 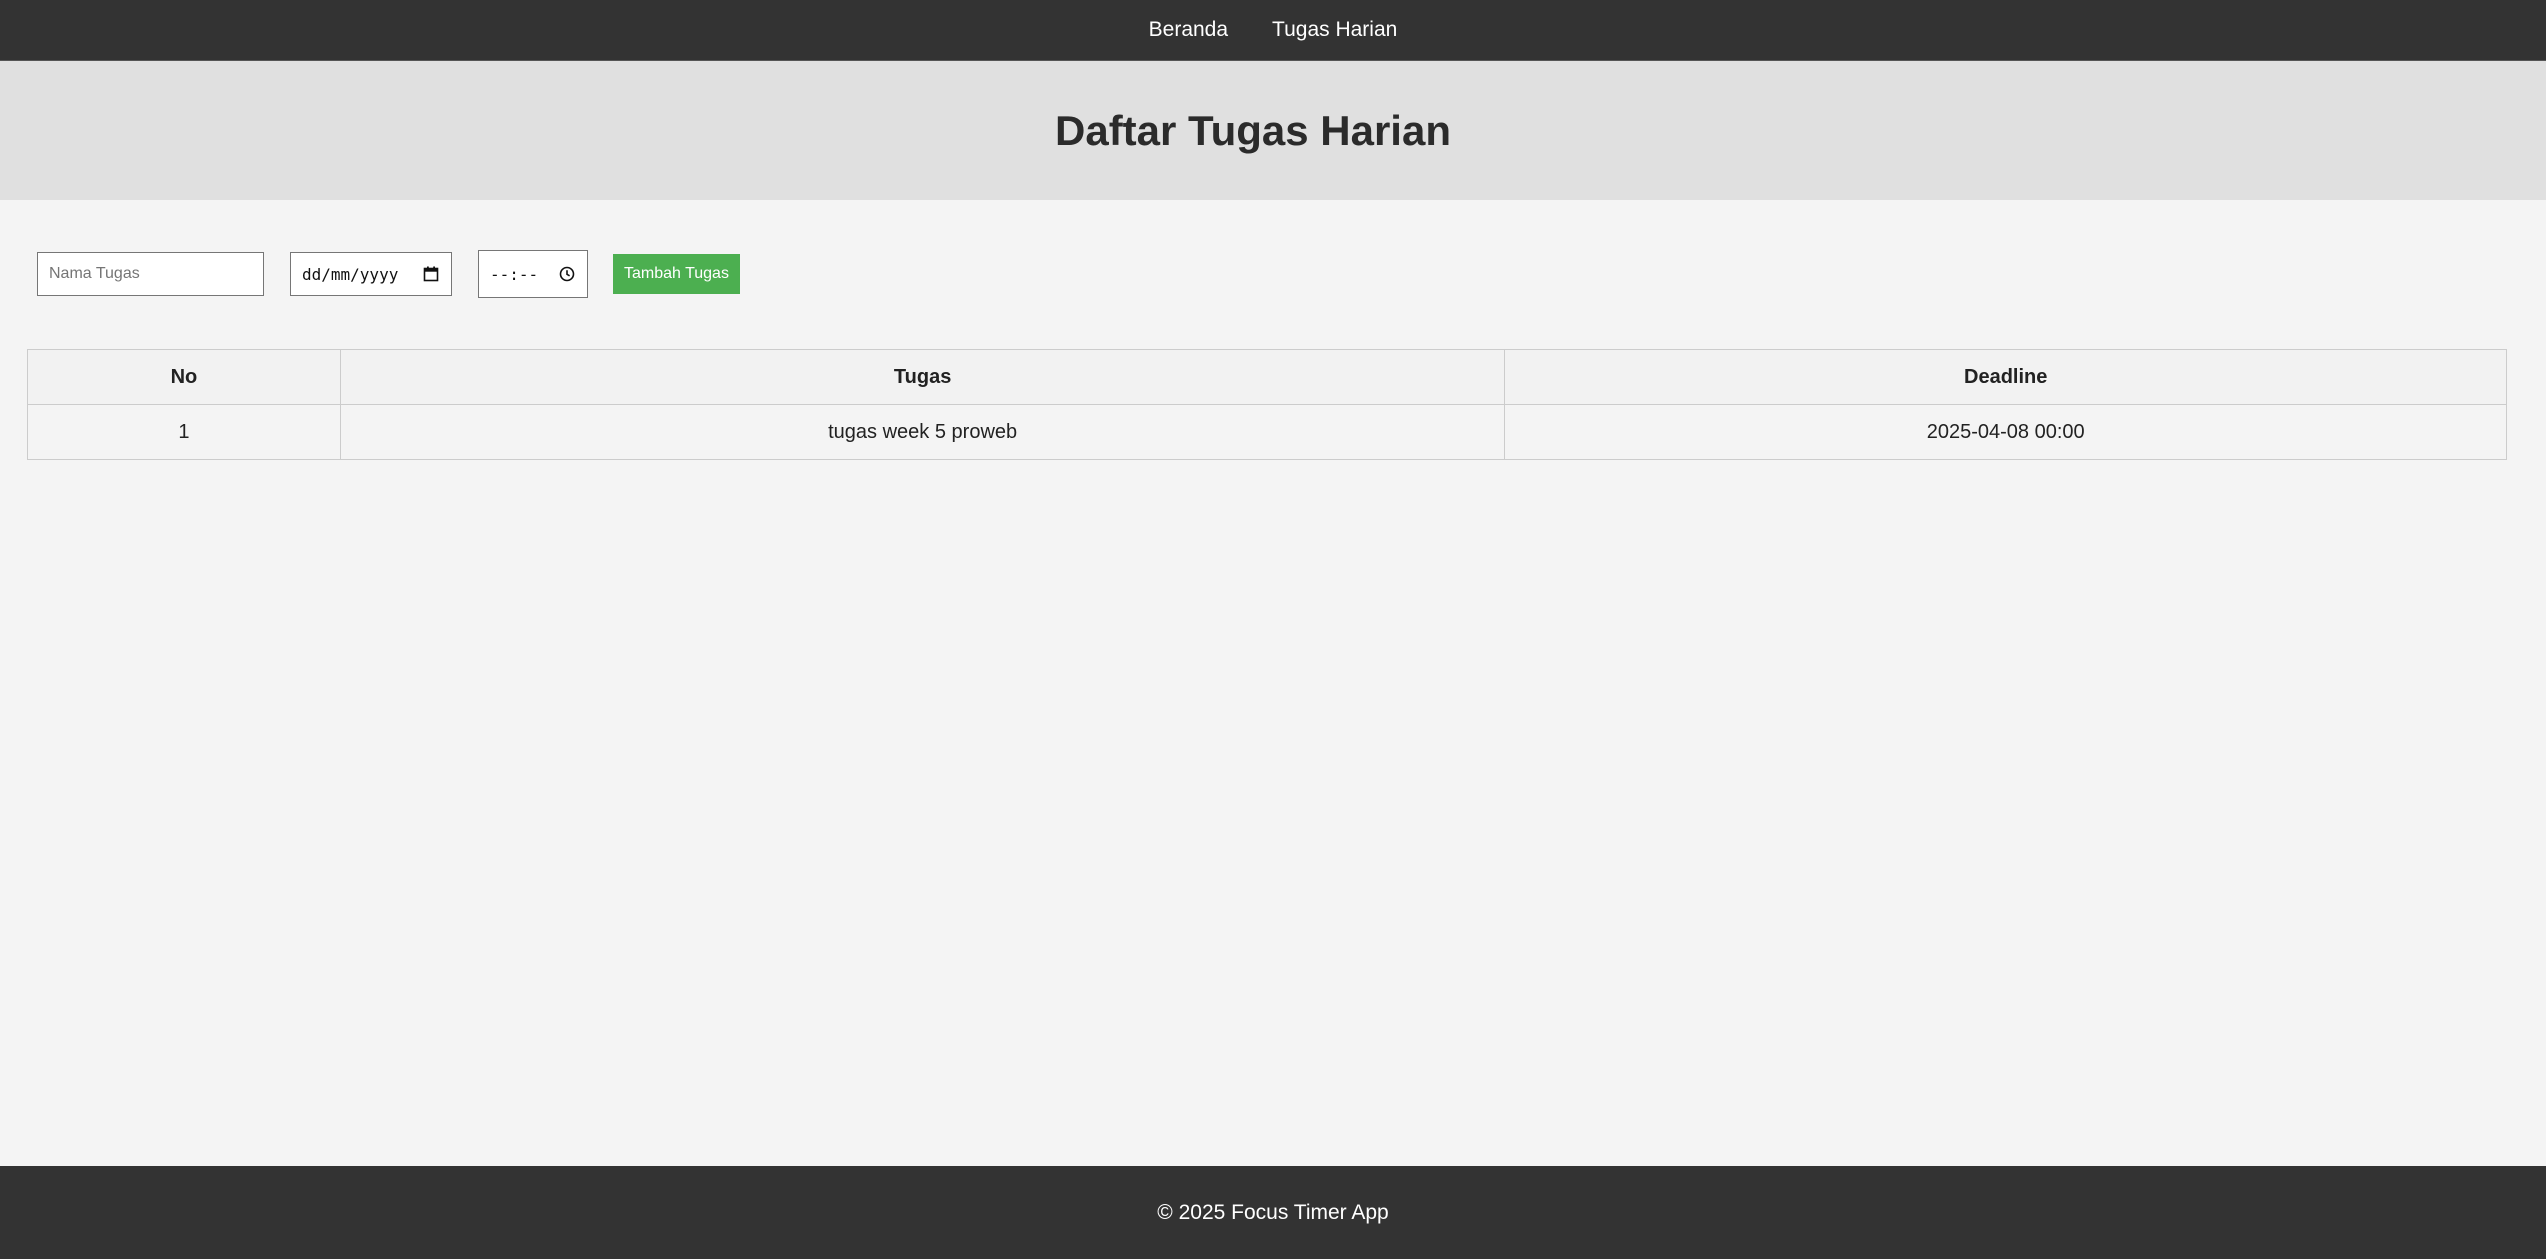 What do you see at coordinates (514, 274) in the screenshot?
I see `time-placeholder: --:--` at bounding box center [514, 274].